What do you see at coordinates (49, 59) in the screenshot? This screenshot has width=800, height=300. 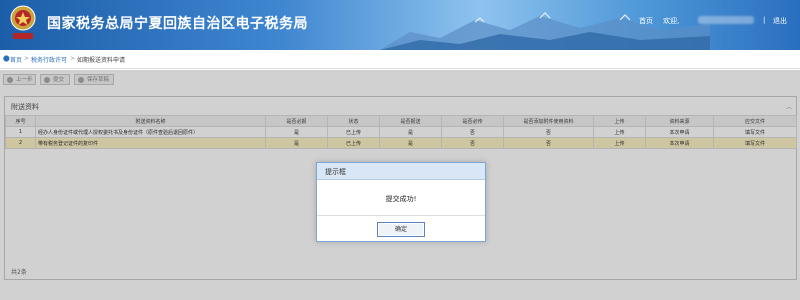 I see `breadcrumb-permit: 税务行政许可` at bounding box center [49, 59].